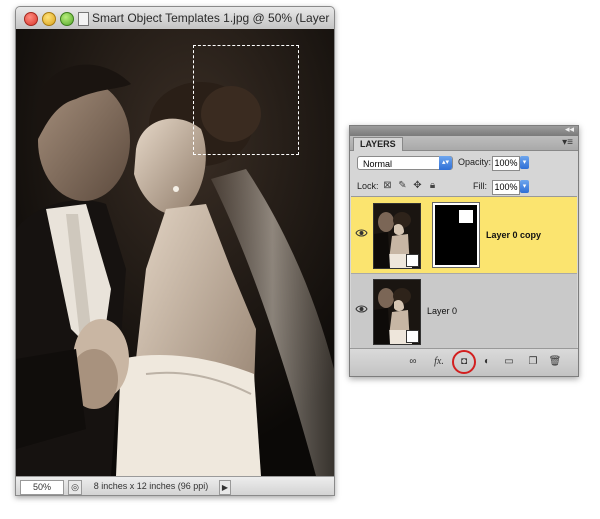  I want to click on fill-slider-icon: ▾, so click(524, 186).